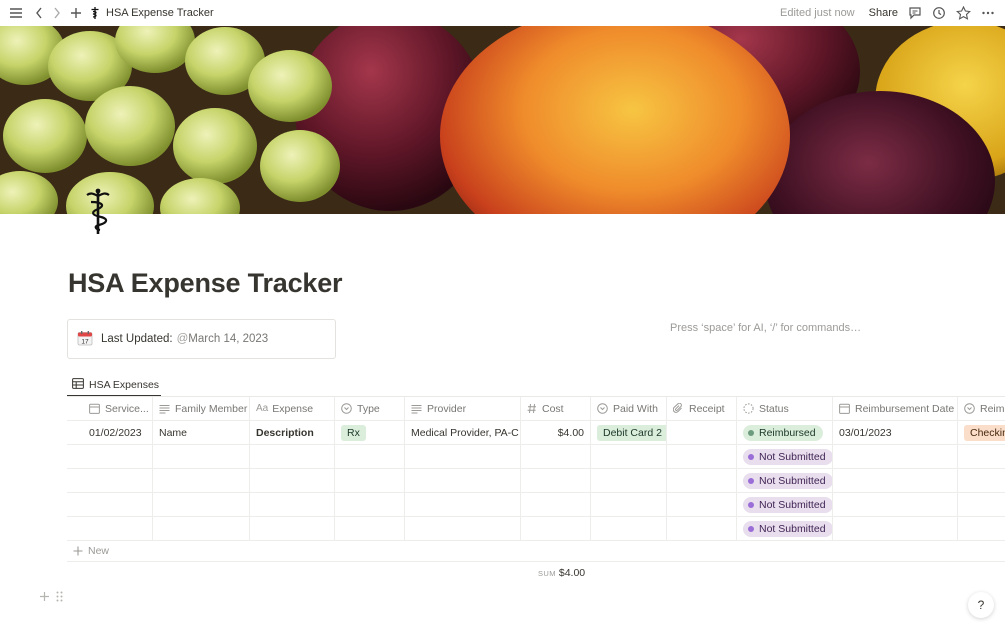  Describe the element at coordinates (463, 432) in the screenshot. I see `provider-cell: Medical Provider, PA-C` at that location.